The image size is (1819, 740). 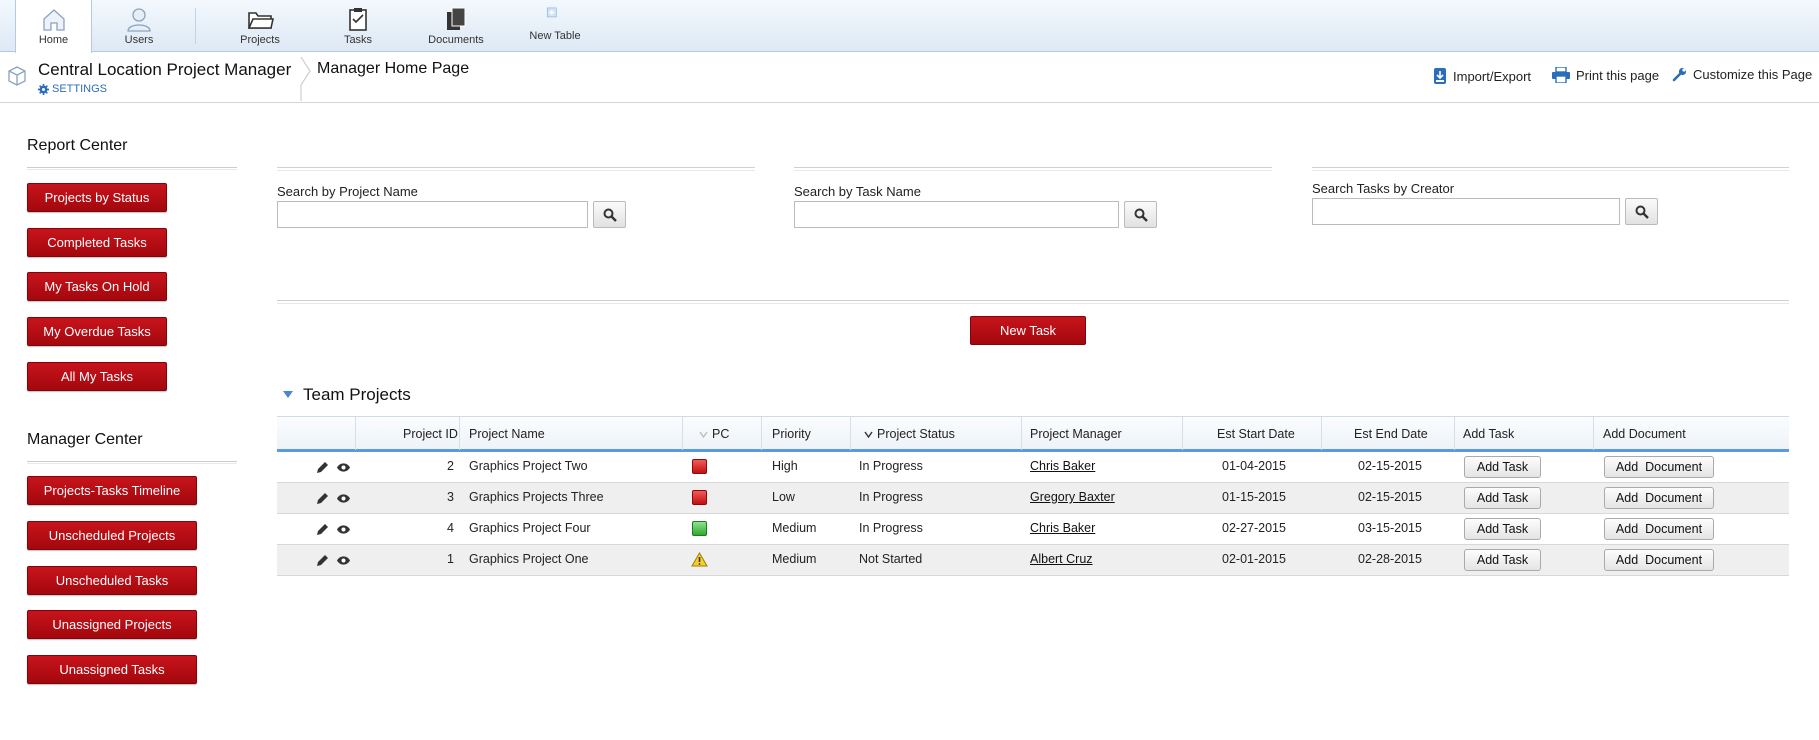 What do you see at coordinates (1753, 74) in the screenshot?
I see `customize-label: Customize this Page` at bounding box center [1753, 74].